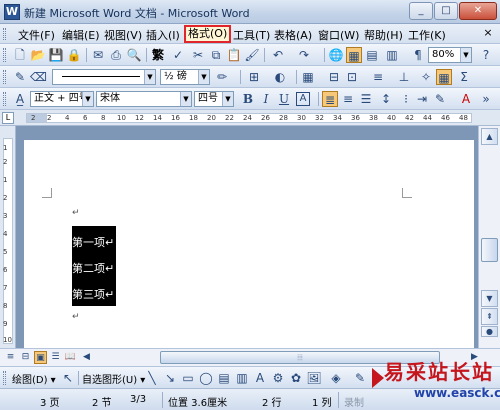  I want to click on normal-view-icon: ≡, so click(10, 357).